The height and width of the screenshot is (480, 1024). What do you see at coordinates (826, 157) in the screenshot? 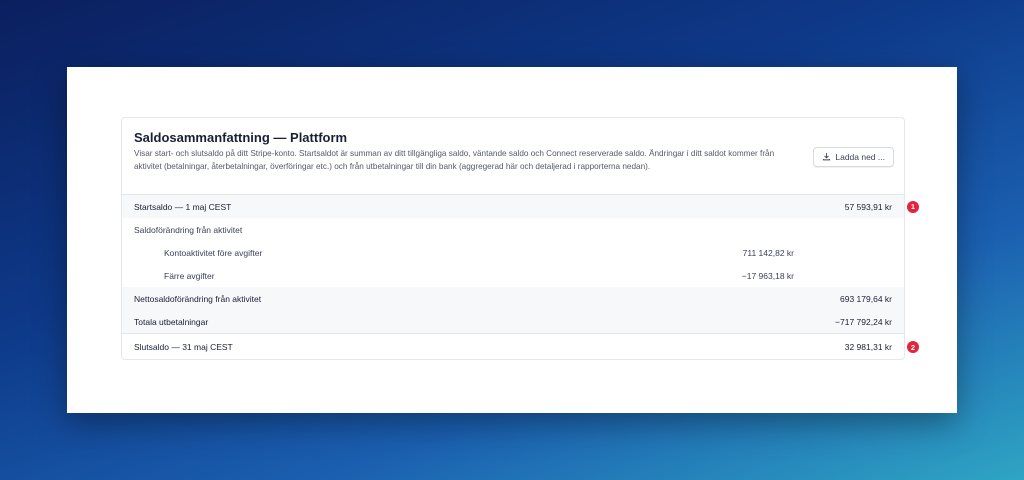
I see `download-icon` at bounding box center [826, 157].